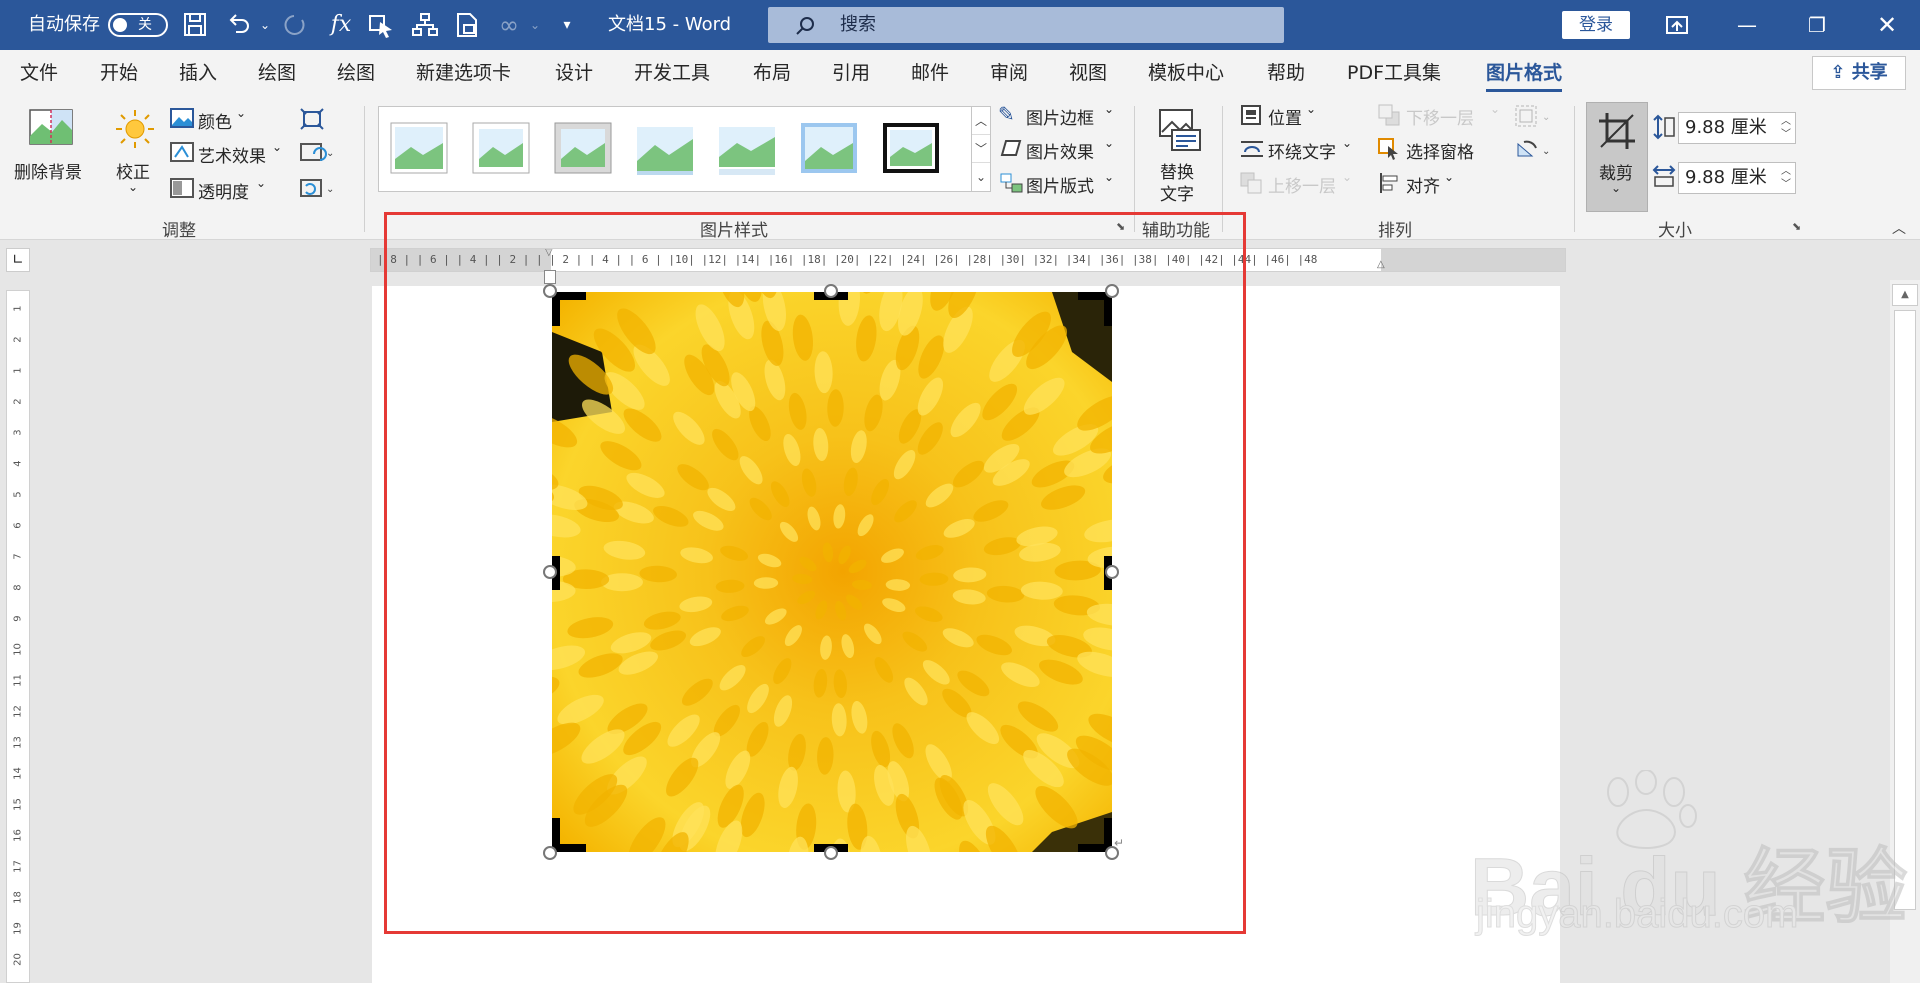 This screenshot has width=1920, height=983. What do you see at coordinates (215, 123) in the screenshot?
I see `color-label: 颜色` at bounding box center [215, 123].